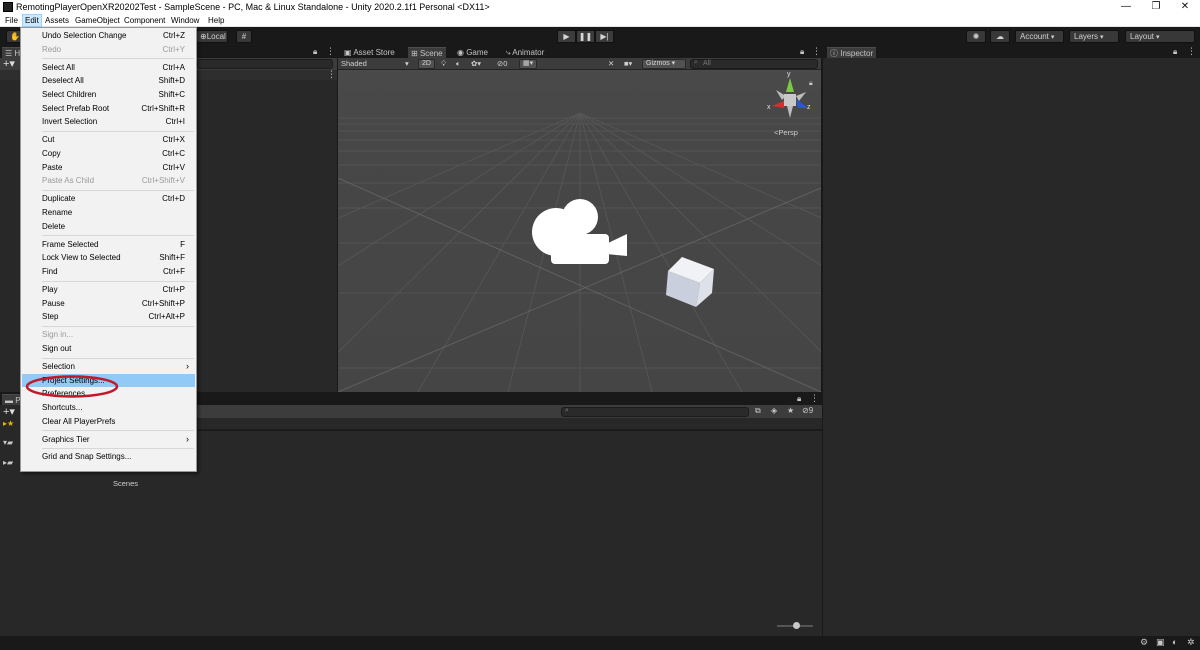 The width and height of the screenshot is (1200, 650). What do you see at coordinates (108, 366) in the screenshot?
I see `edit-menu-item-selection: Selection ›` at bounding box center [108, 366].